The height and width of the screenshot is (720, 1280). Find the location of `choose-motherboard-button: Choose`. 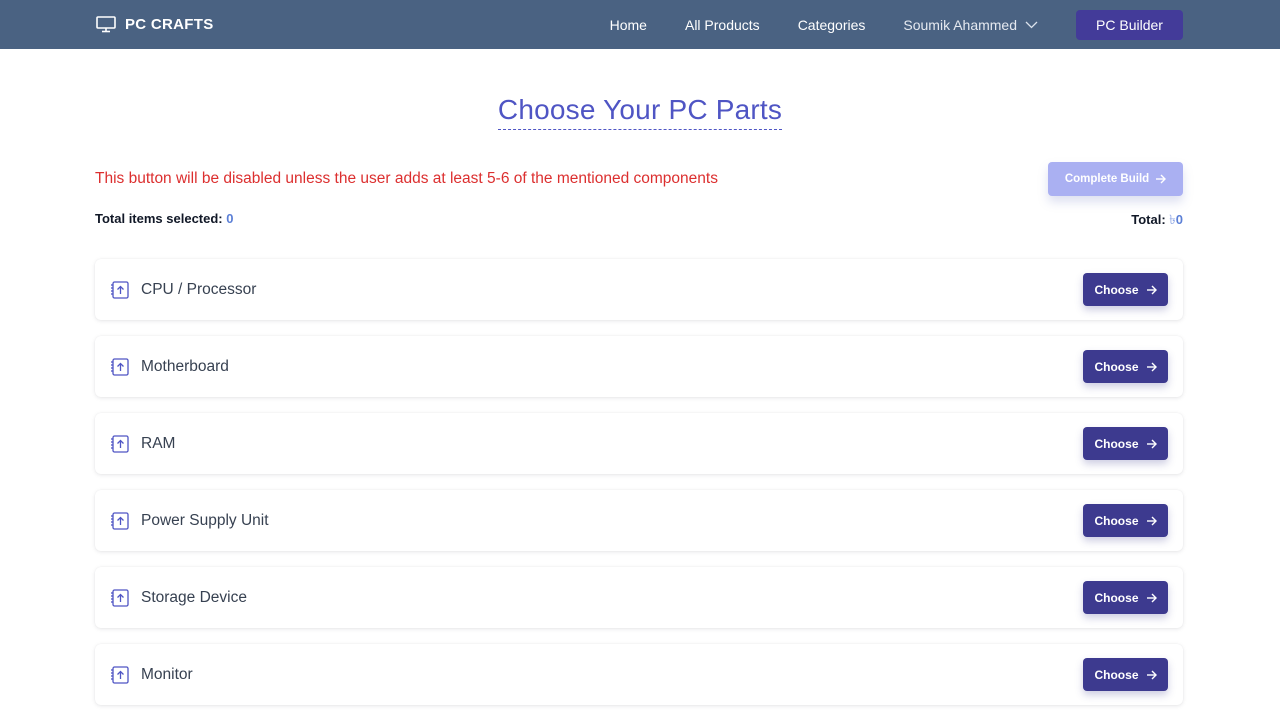

choose-motherboard-button: Choose is located at coordinates (1125, 366).